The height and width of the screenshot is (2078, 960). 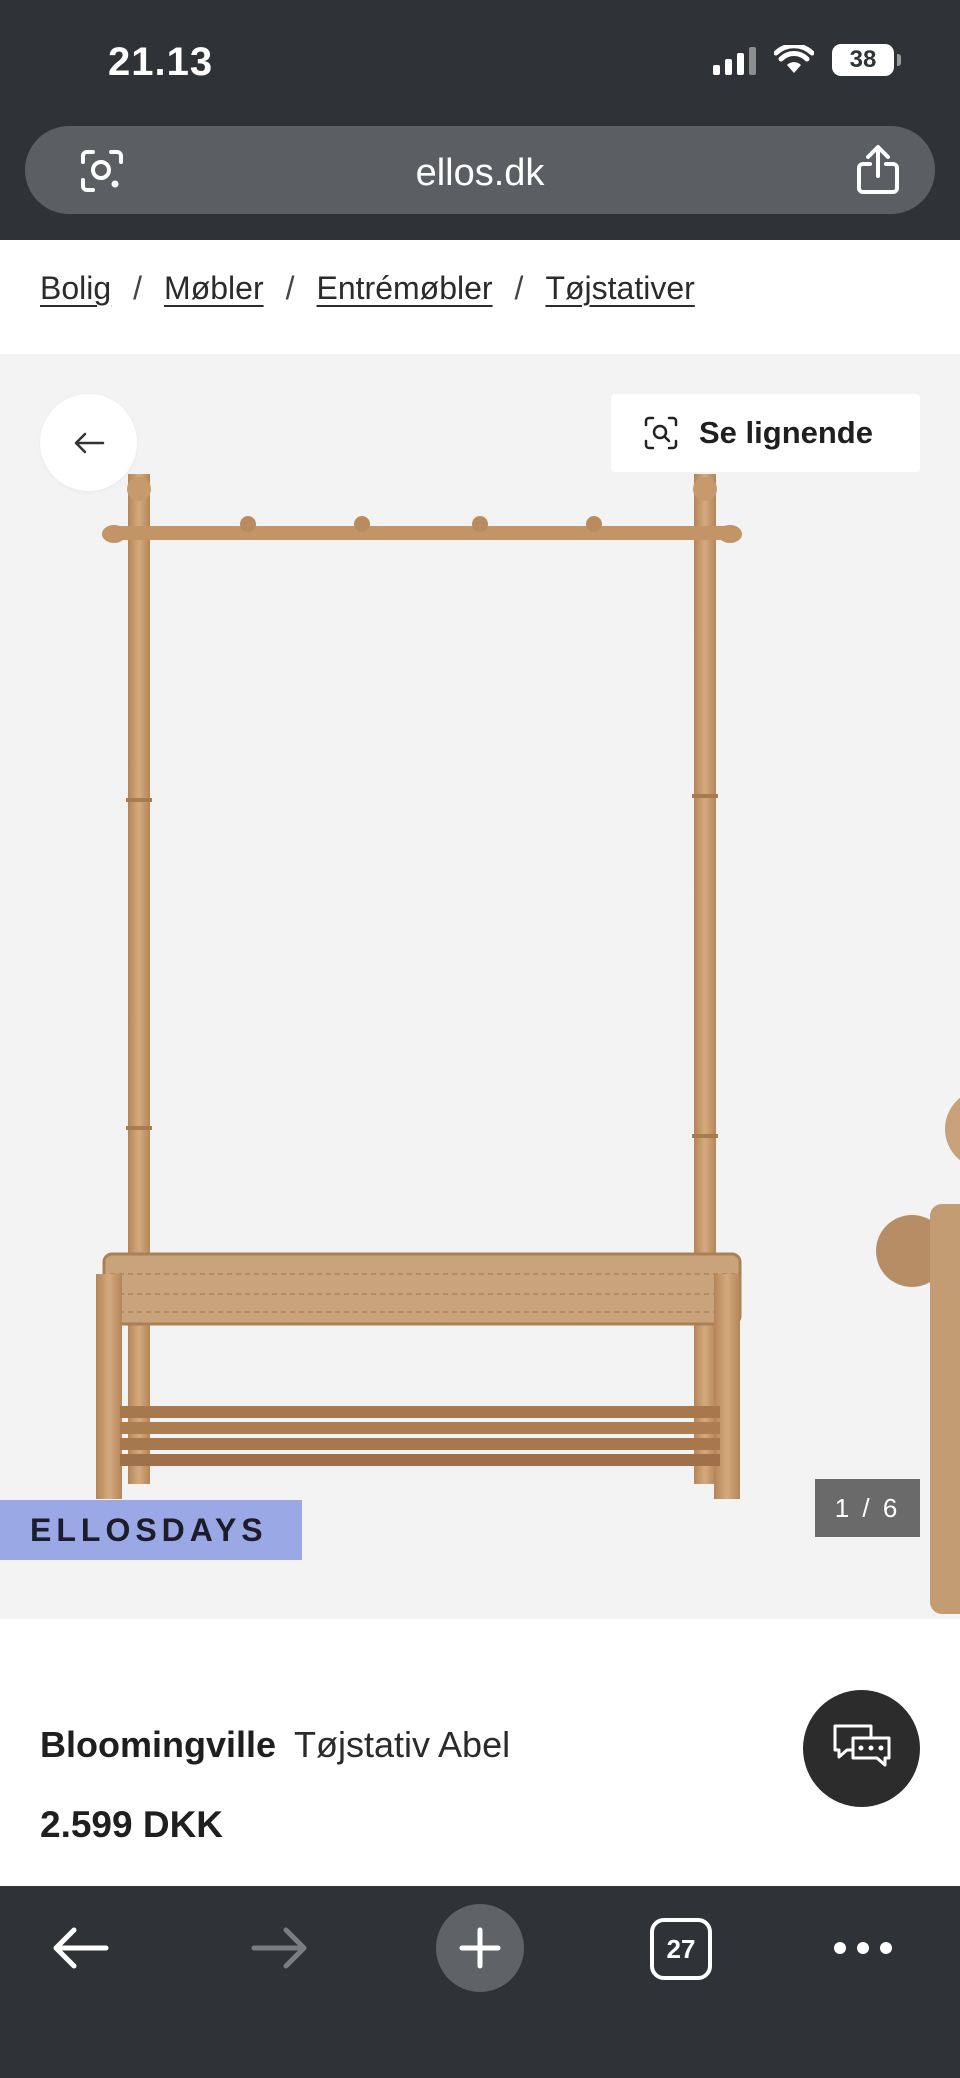 I want to click on breadcrumb-item-entremobler: Entrémøbler, so click(x=405, y=288).